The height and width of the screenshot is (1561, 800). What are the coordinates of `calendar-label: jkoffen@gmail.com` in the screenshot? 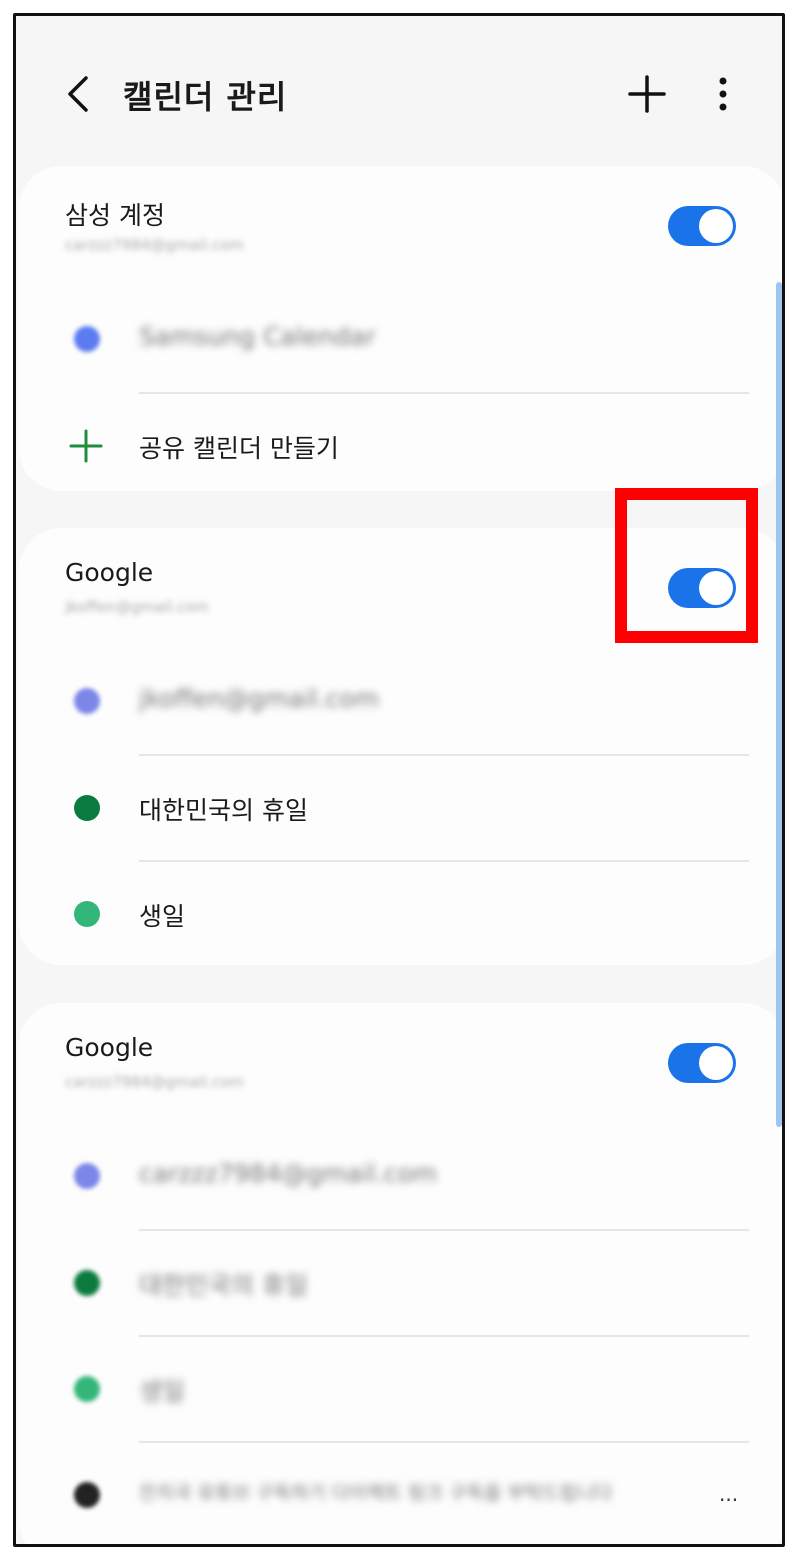 It's located at (259, 698).